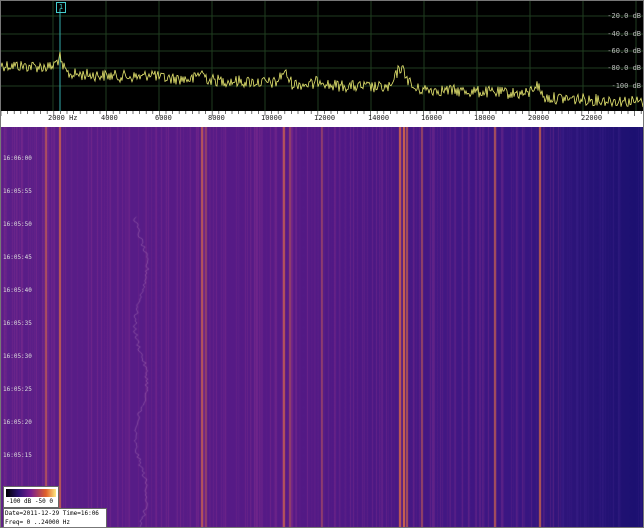 The image size is (644, 528). What do you see at coordinates (624, 34) in the screenshot?
I see `db-level-label: -40.0 dB` at bounding box center [624, 34].